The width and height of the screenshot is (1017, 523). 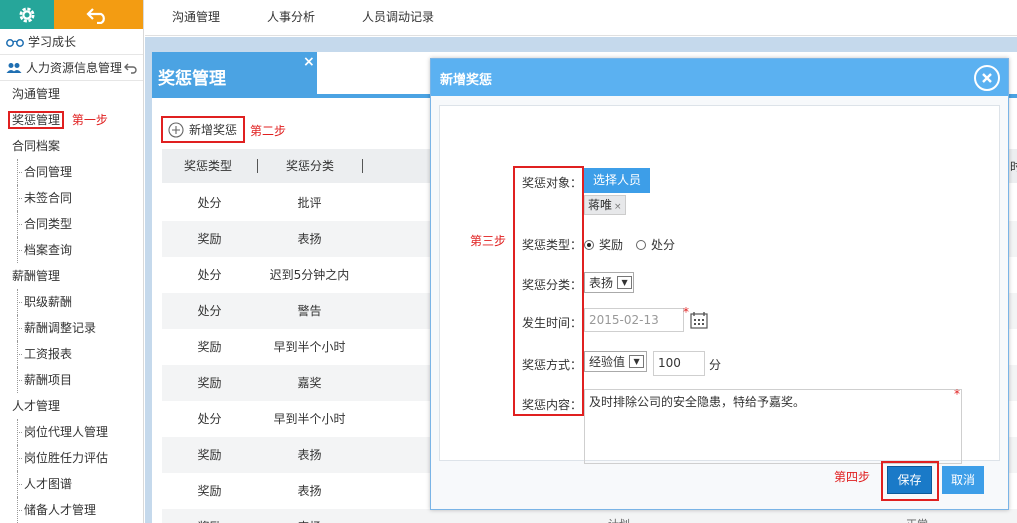 What do you see at coordinates (589, 516) in the screenshot?
I see `table-row: 奖励表扬` at bounding box center [589, 516].